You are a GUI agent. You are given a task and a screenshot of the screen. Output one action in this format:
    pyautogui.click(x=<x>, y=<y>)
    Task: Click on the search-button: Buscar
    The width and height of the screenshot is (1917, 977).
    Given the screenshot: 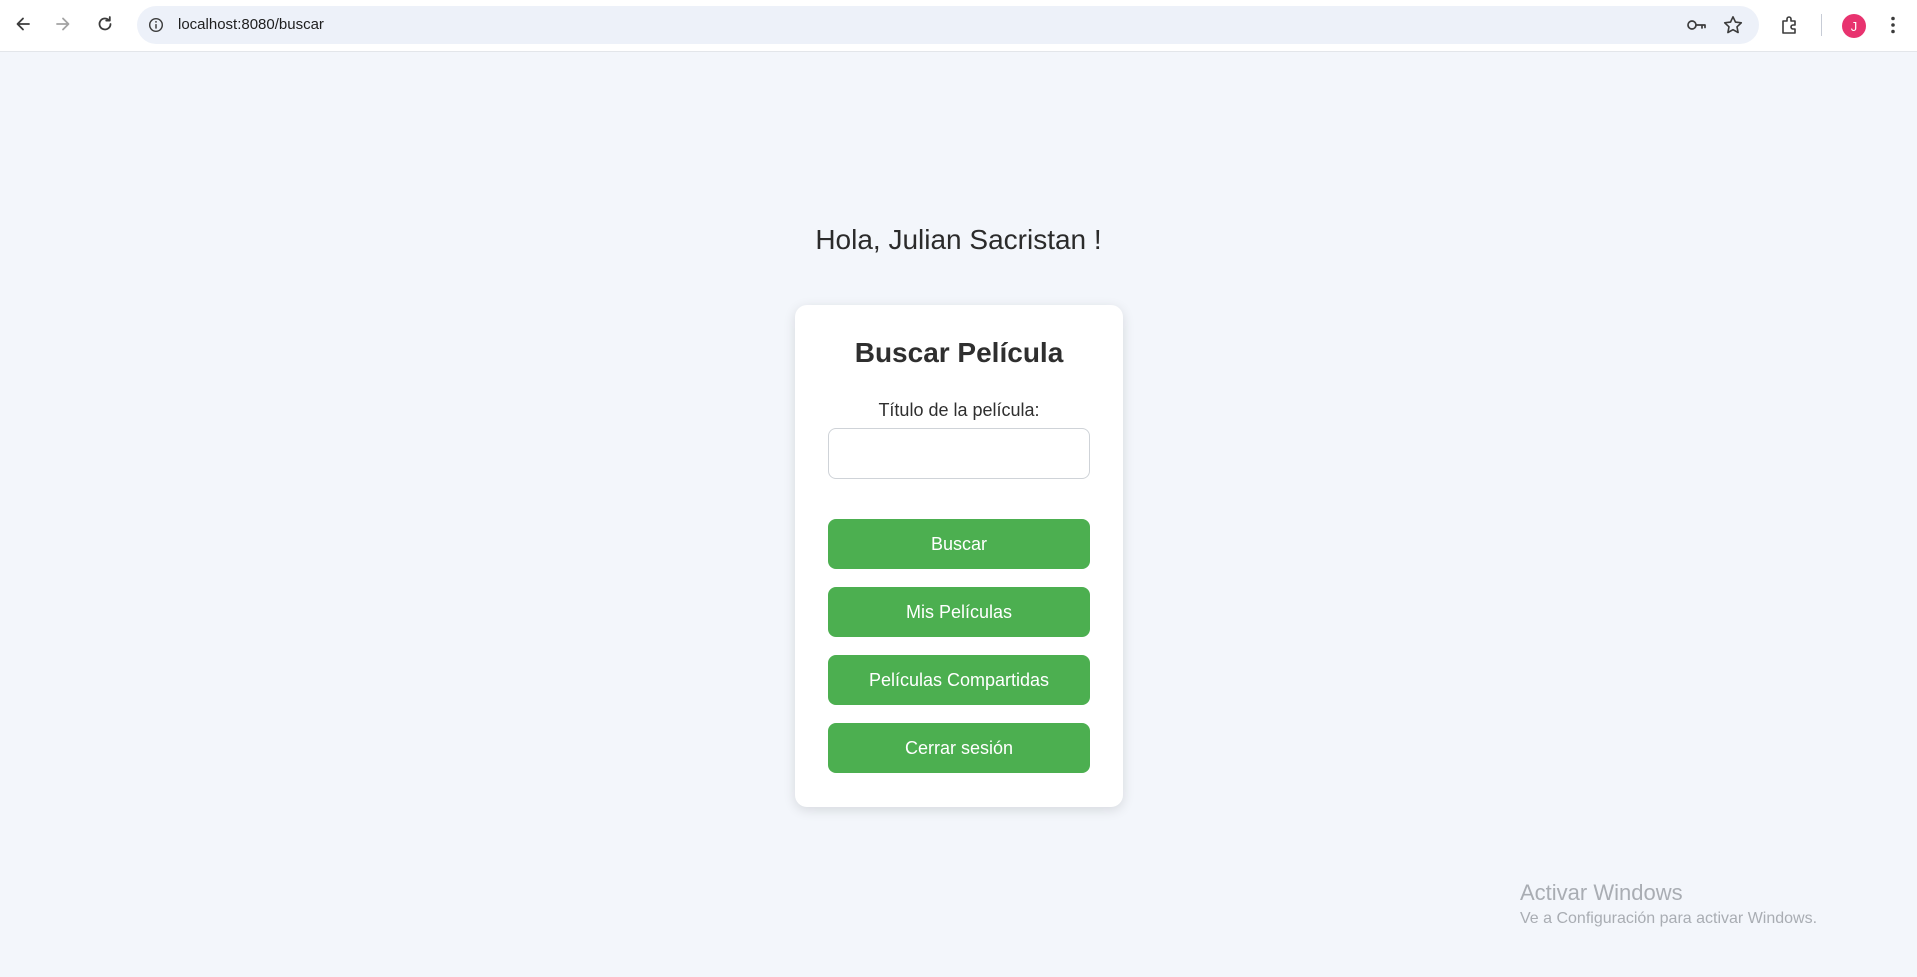 What is the action you would take?
    pyautogui.click(x=959, y=544)
    